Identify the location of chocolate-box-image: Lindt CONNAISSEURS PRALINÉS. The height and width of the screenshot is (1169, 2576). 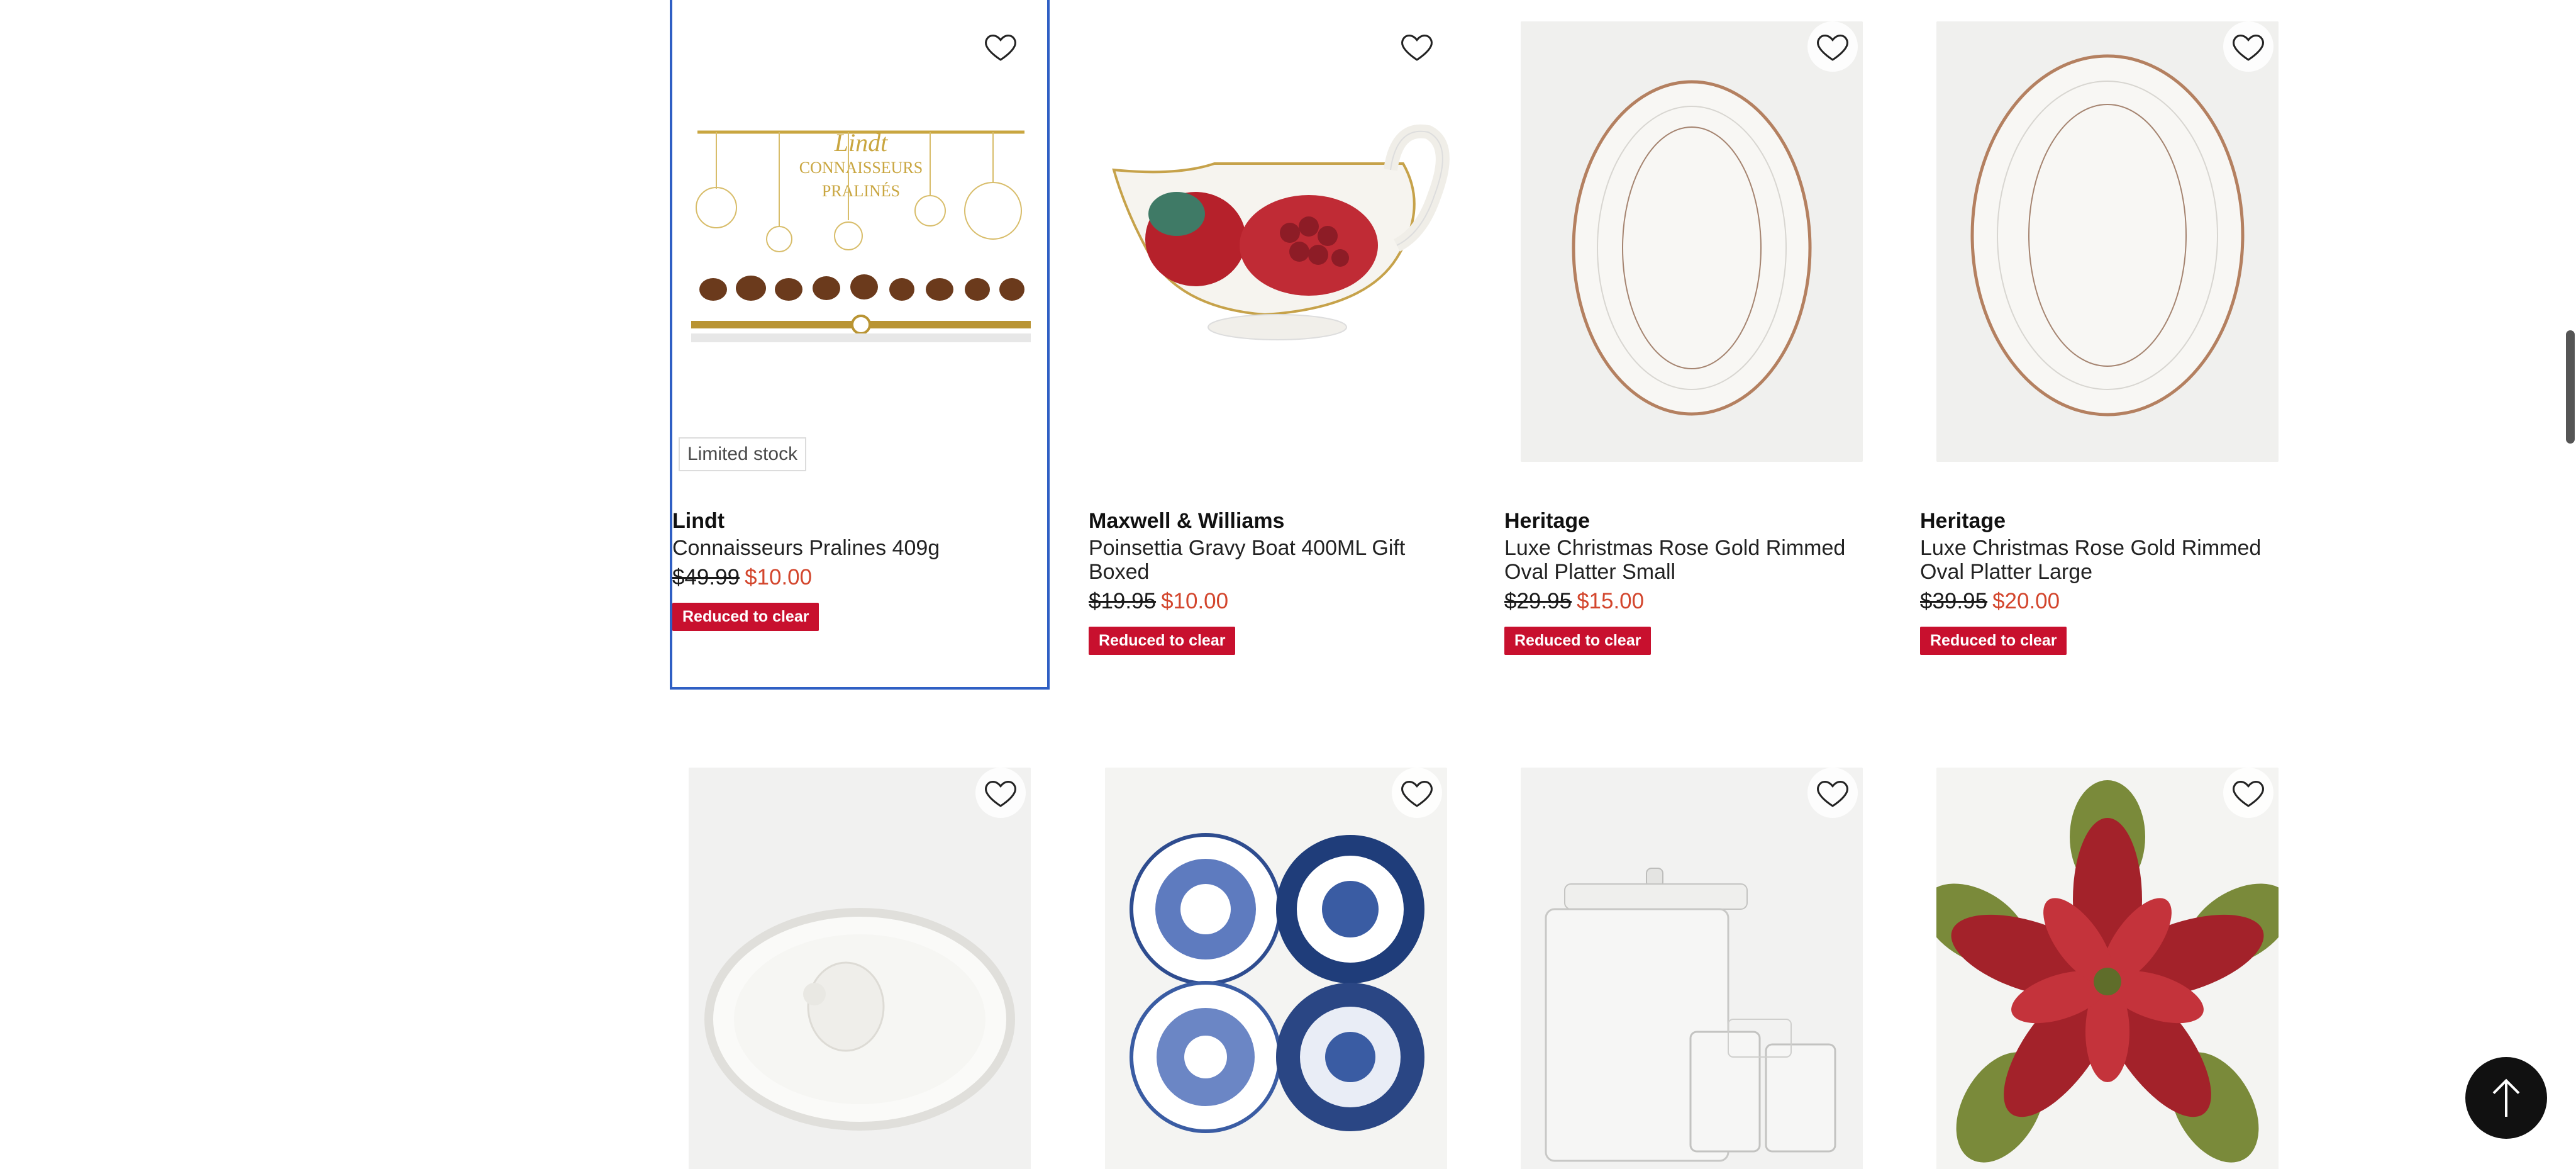
(861, 240).